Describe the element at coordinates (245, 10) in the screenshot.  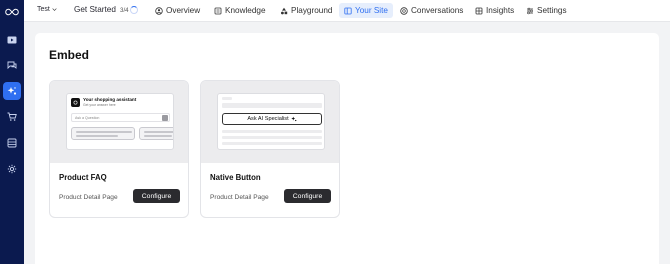
I see `tab-label: Knowledge` at that location.